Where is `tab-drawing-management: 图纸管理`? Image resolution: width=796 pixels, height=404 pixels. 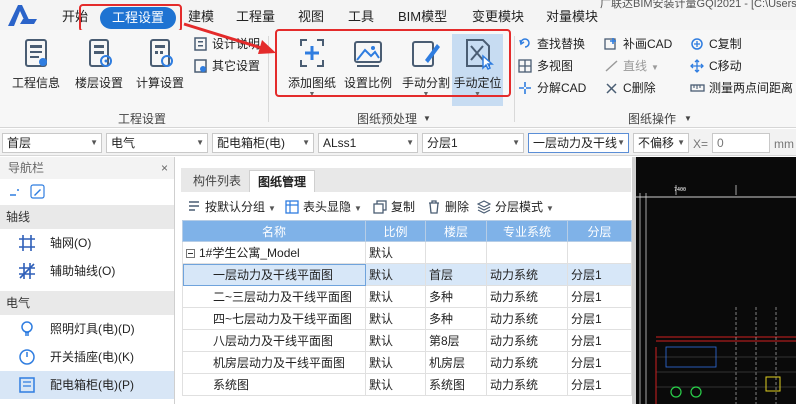
tab-drawing-management: 图纸管理 is located at coordinates (282, 181).